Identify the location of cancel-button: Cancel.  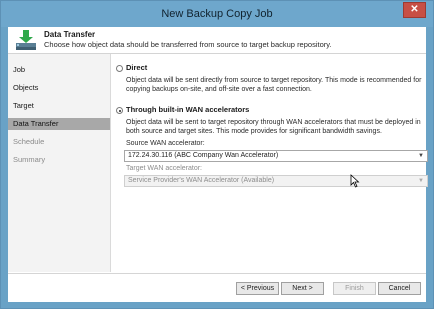
(399, 288).